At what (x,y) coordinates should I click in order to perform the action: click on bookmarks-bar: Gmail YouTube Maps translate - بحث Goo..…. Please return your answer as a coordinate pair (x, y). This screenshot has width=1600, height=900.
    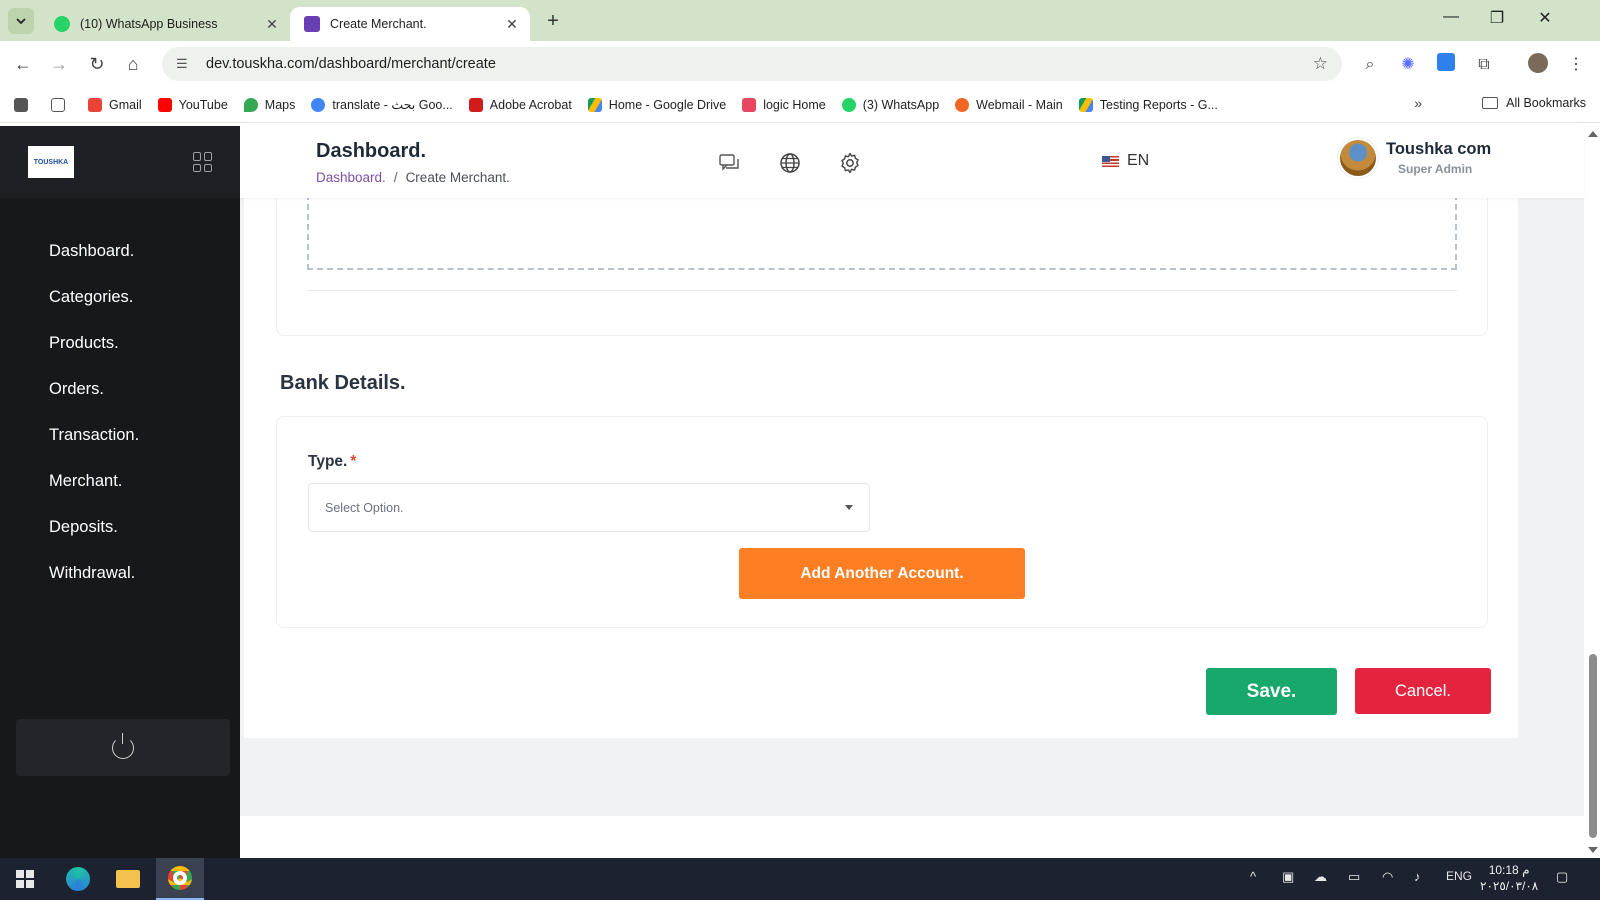
    Looking at the image, I should click on (800, 105).